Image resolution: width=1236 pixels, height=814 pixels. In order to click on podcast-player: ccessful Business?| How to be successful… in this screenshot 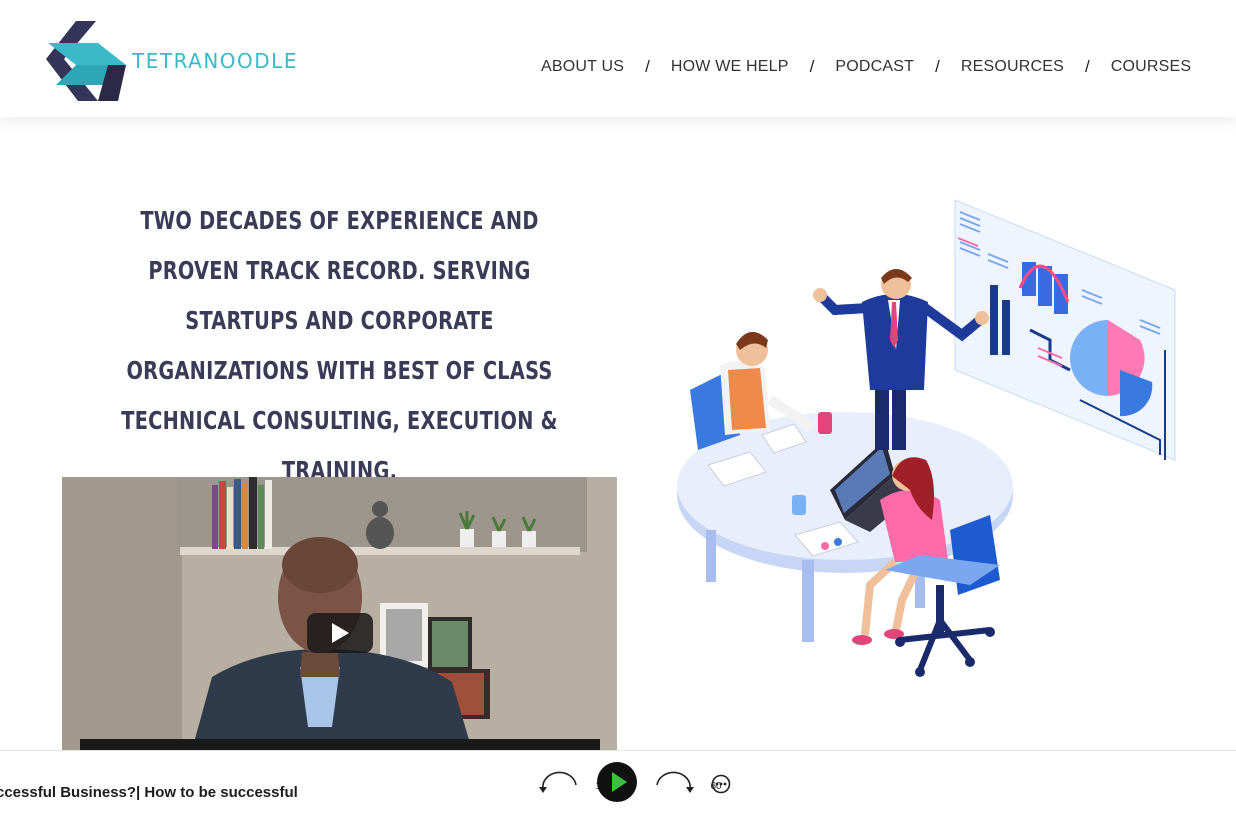, I will do `click(618, 782)`.